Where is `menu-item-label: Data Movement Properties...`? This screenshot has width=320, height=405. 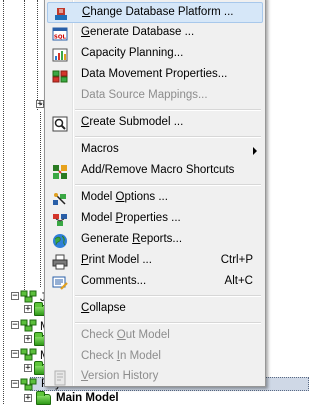 menu-item-label: Data Movement Properties... is located at coordinates (154, 74).